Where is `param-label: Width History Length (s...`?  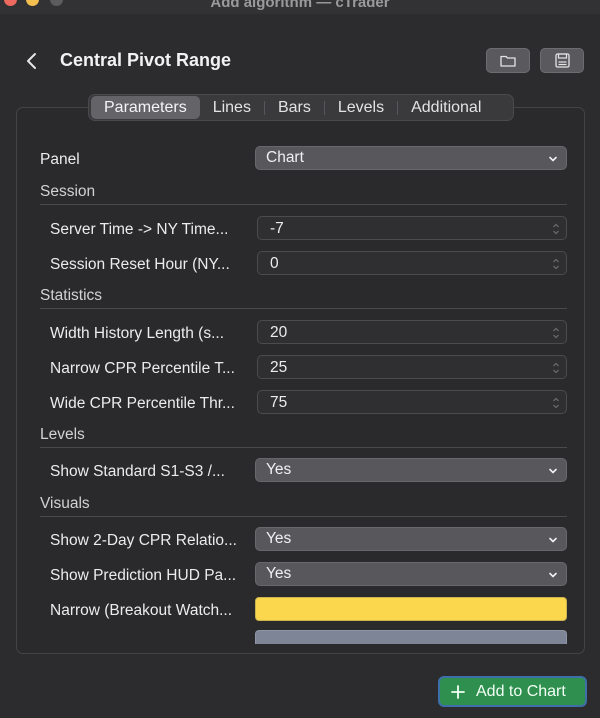 param-label: Width History Length (s... is located at coordinates (137, 333).